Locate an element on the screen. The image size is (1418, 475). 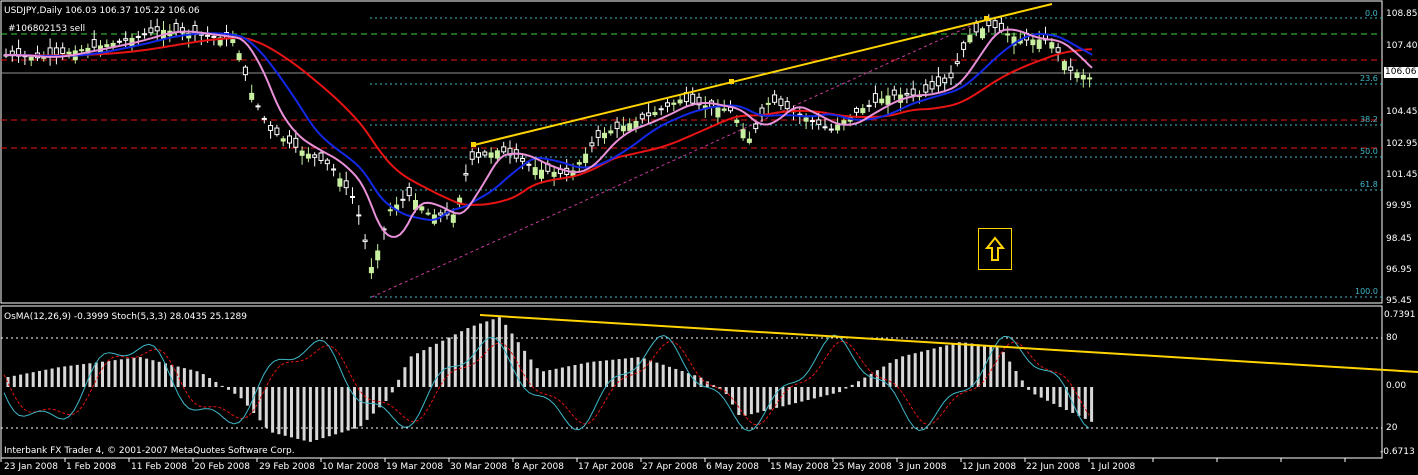
date-axis-label: 3 Jun 2008 is located at coordinates (922, 467).